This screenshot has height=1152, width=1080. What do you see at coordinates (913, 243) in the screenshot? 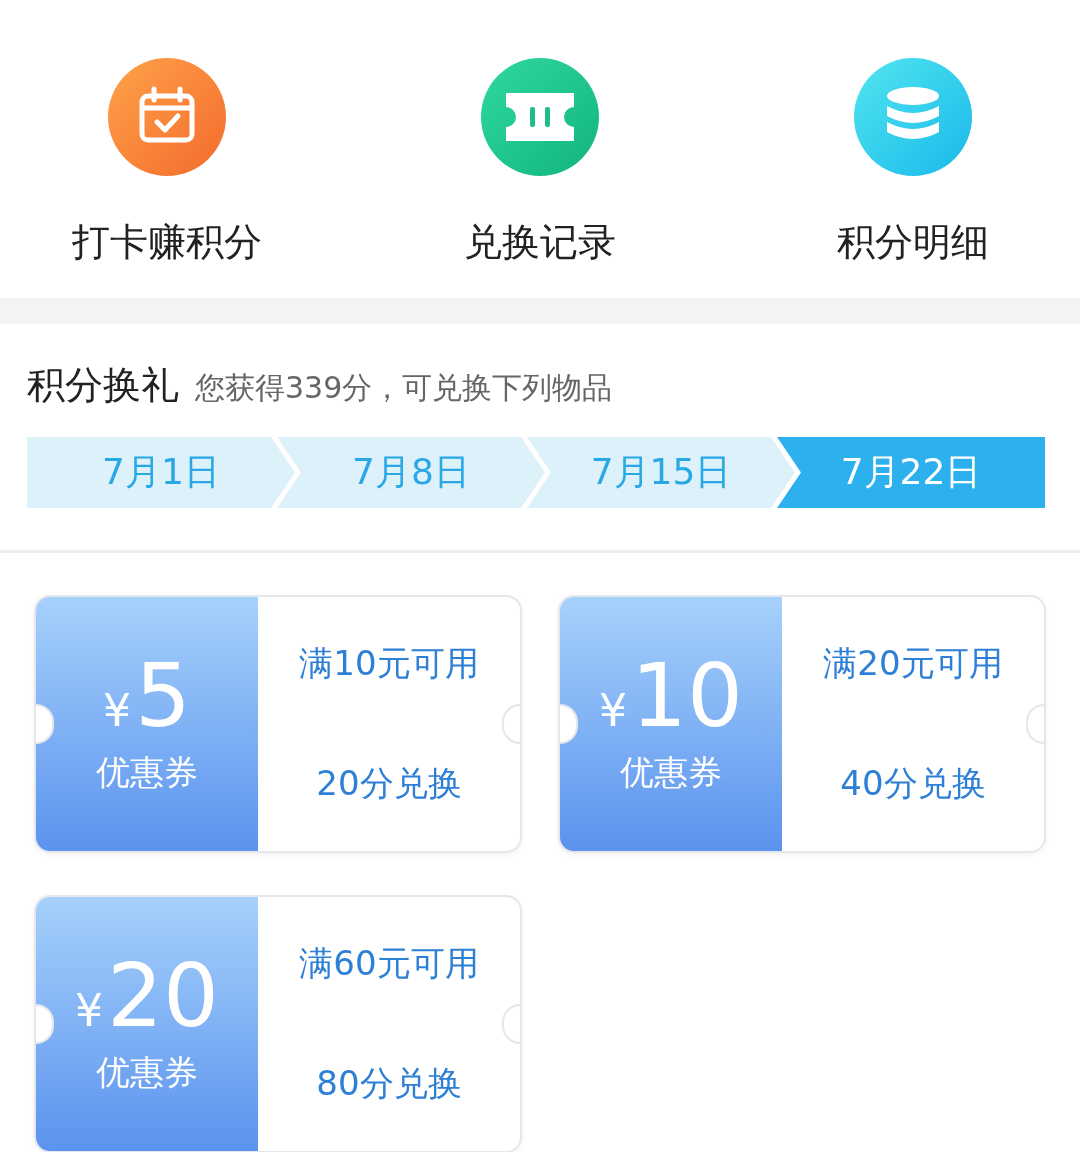
I see `shortcut-label: 积分明细` at bounding box center [913, 243].